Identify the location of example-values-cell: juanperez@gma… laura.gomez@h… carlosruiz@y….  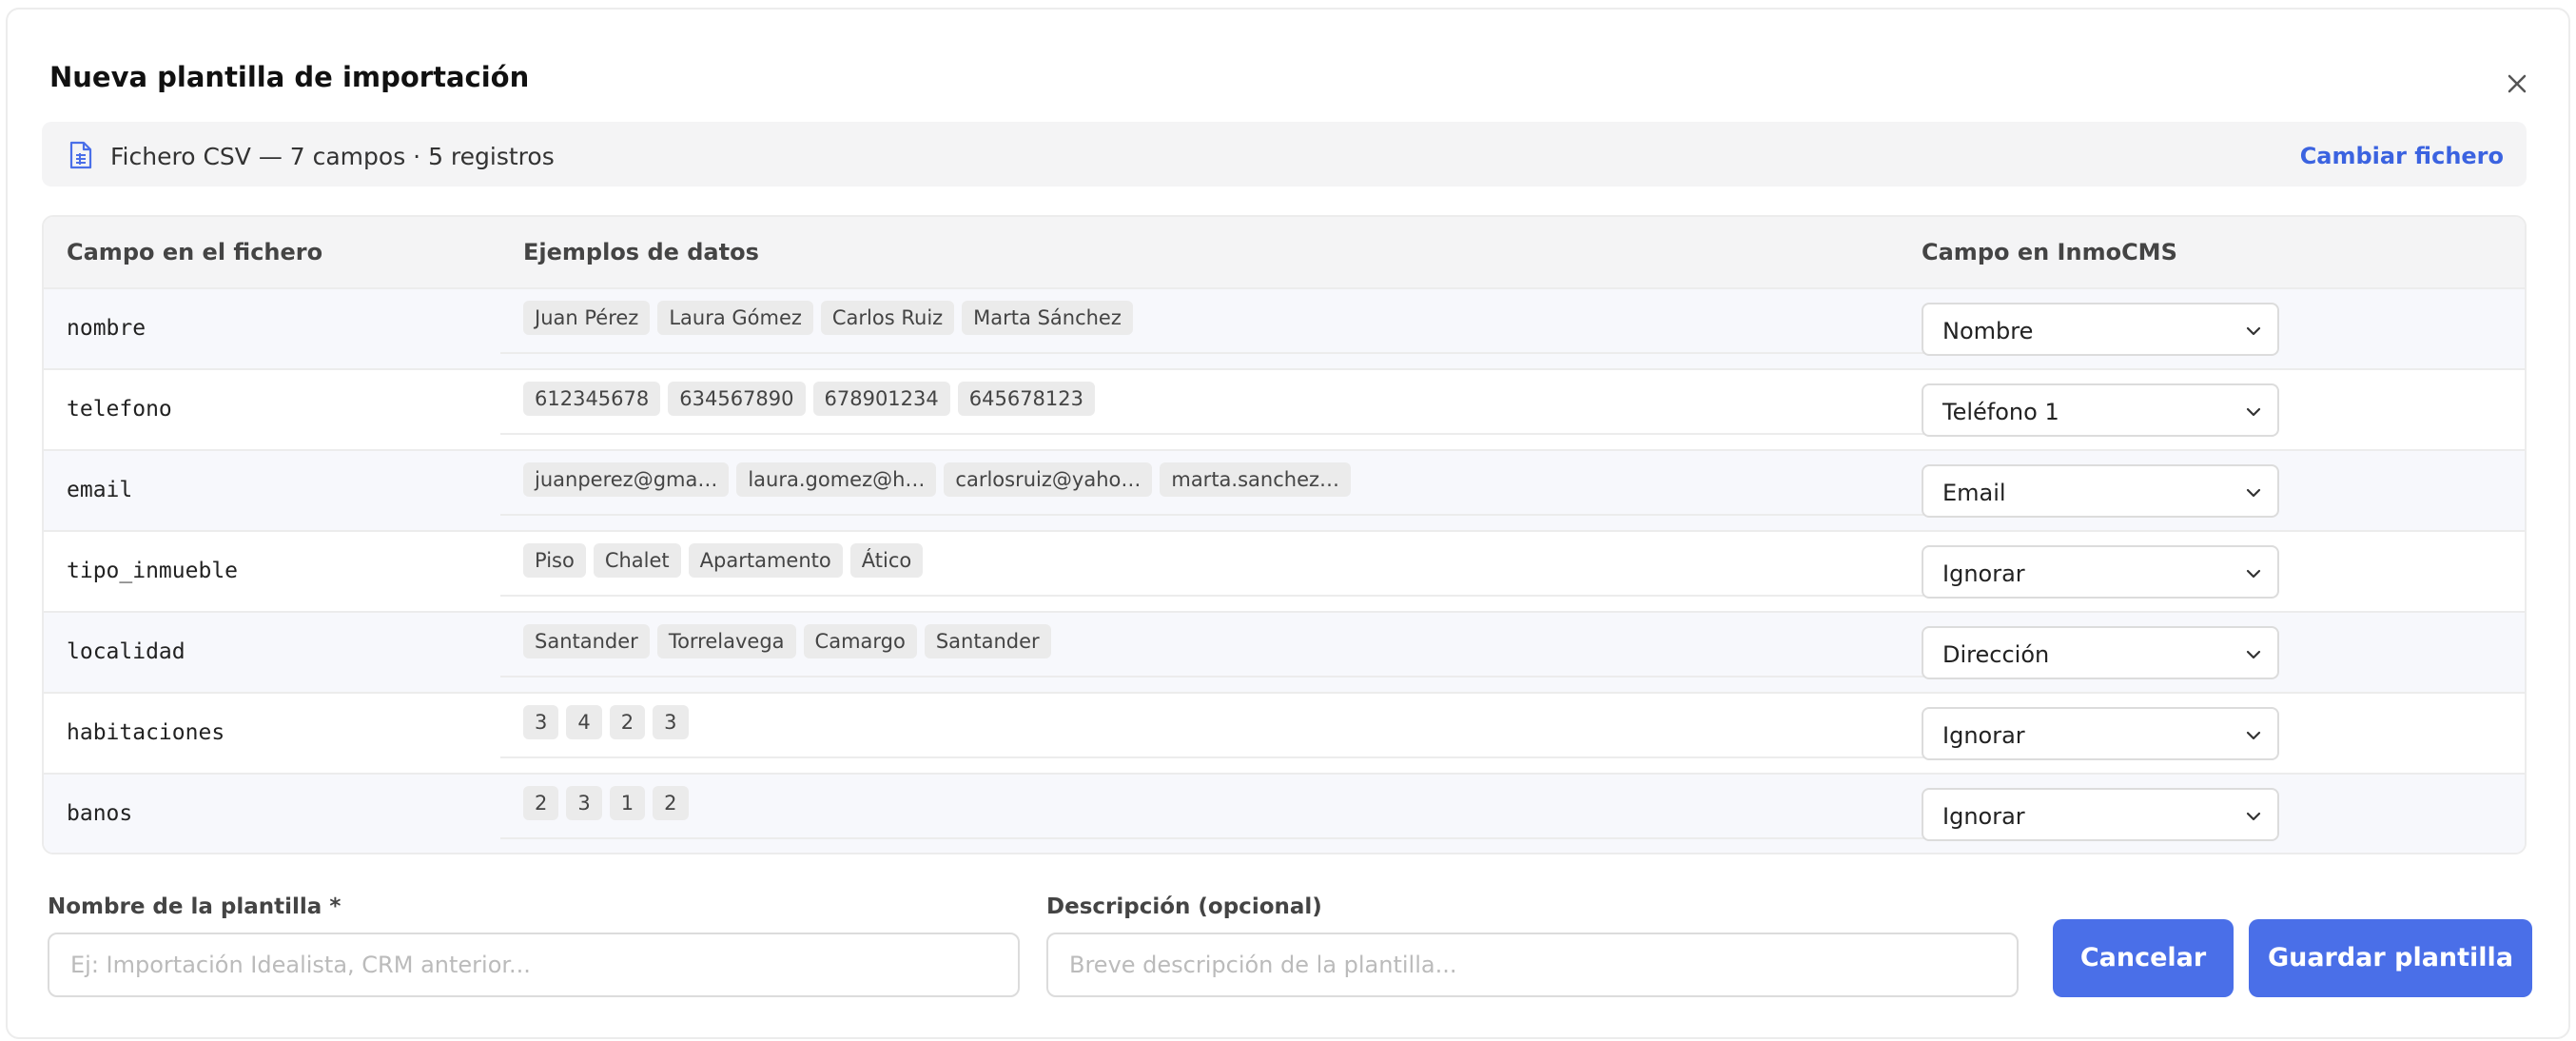
(1221, 484).